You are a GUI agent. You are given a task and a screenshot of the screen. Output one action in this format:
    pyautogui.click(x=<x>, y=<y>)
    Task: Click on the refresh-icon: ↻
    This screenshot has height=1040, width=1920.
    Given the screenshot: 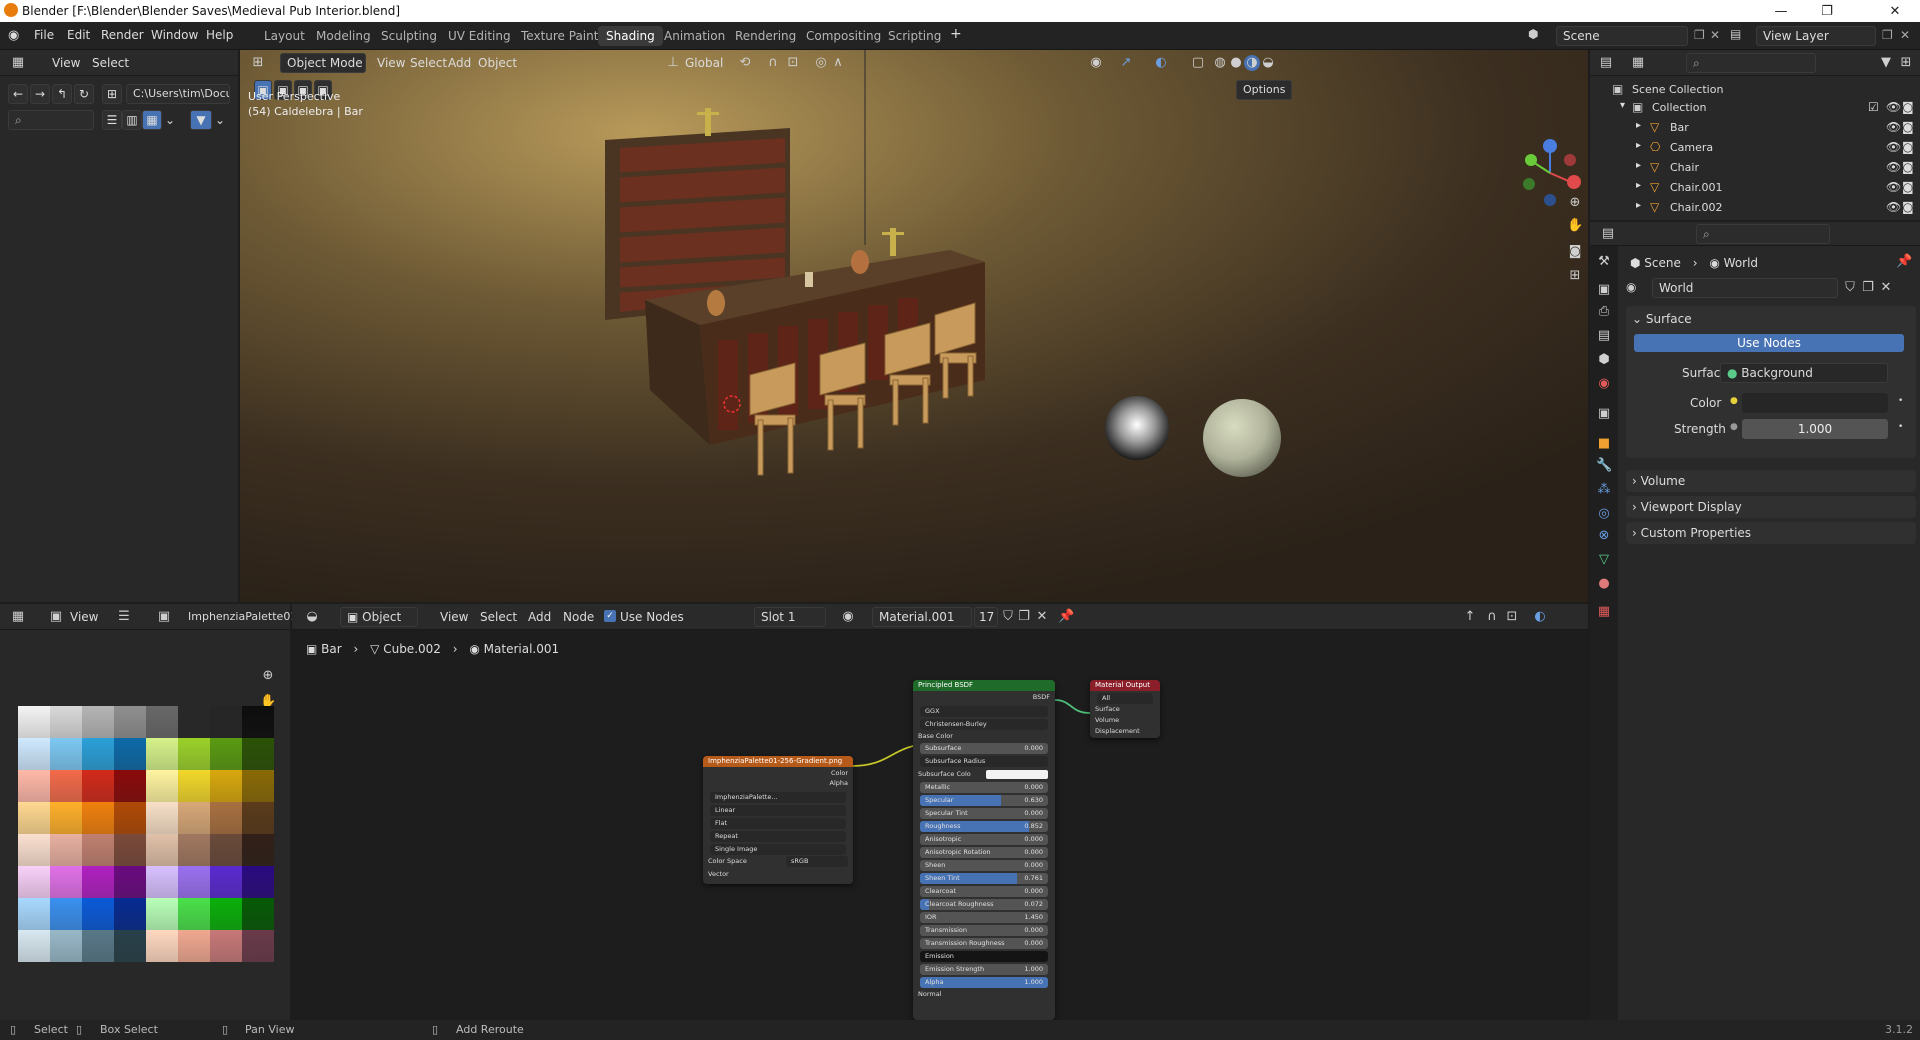 What is the action you would take?
    pyautogui.click(x=84, y=94)
    